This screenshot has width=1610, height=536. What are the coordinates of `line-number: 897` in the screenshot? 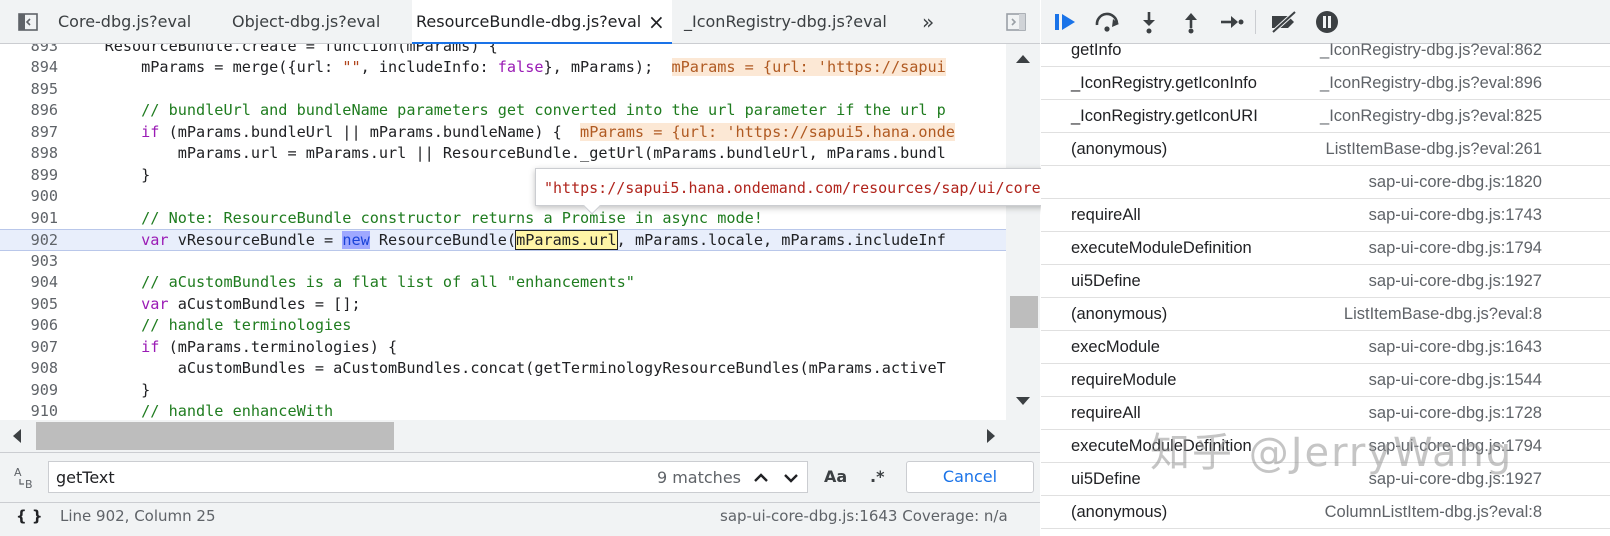 It's located at (29, 133).